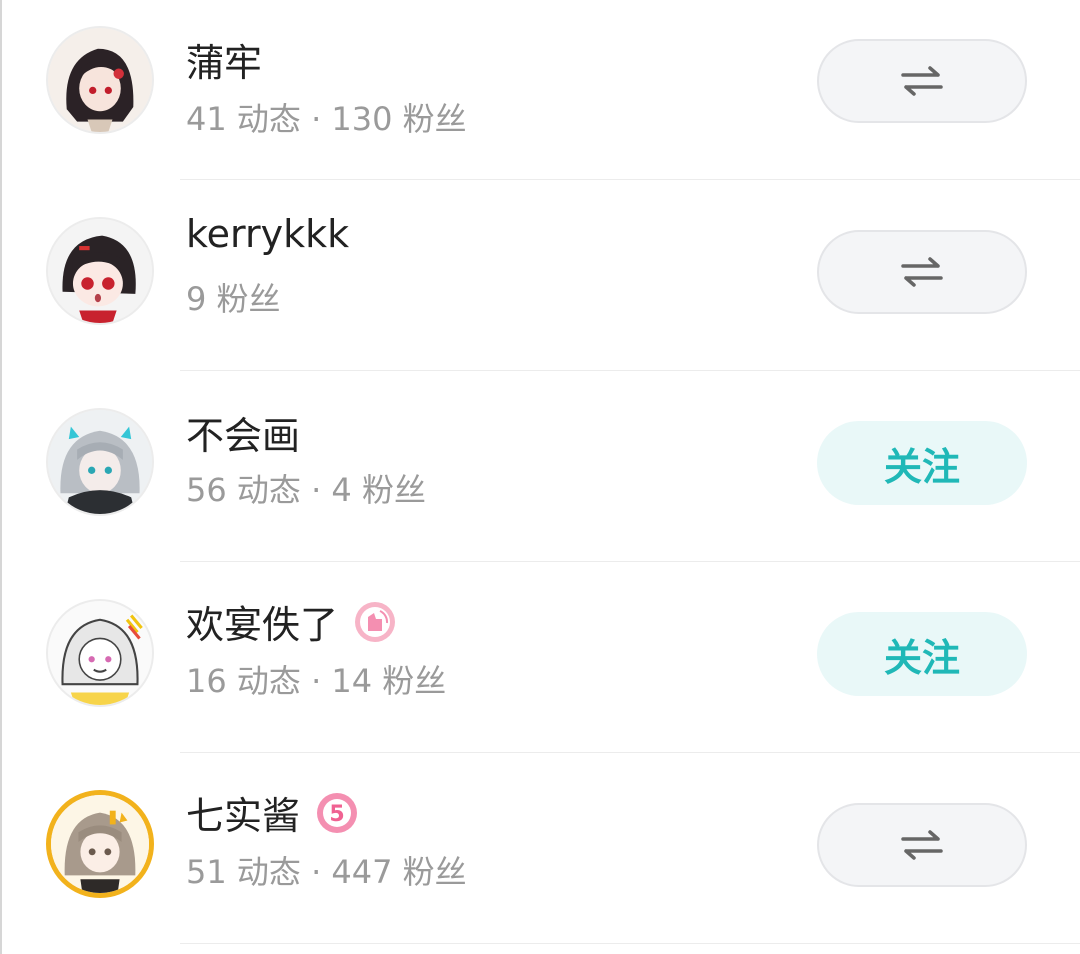 The height and width of the screenshot is (954, 1080). What do you see at coordinates (316, 681) in the screenshot?
I see `user-stats: 16 动态 · 14 粉丝` at bounding box center [316, 681].